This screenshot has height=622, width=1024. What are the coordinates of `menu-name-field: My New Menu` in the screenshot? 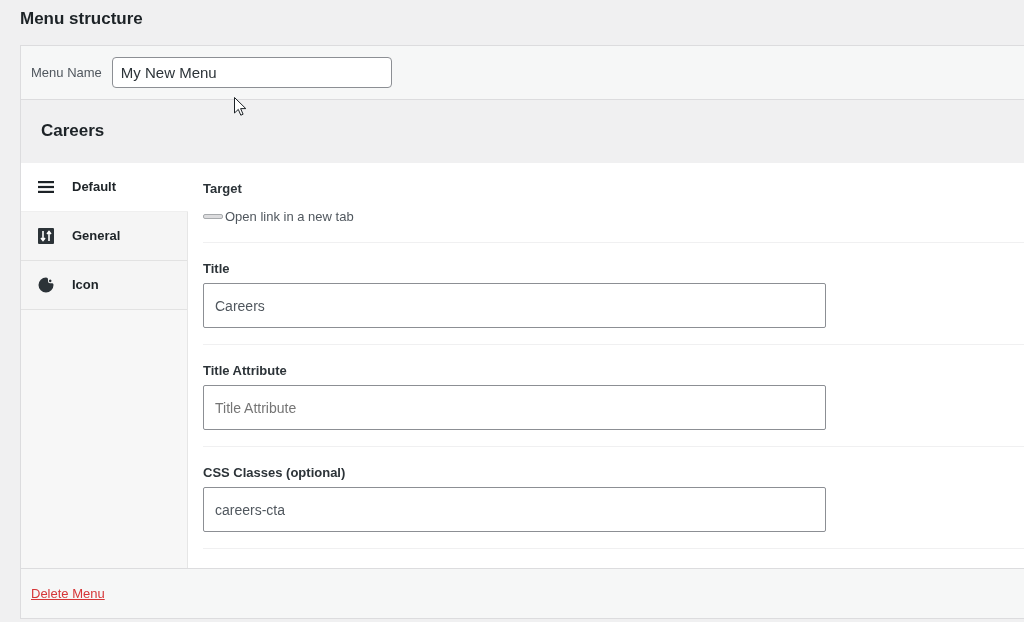 It's located at (251, 72).